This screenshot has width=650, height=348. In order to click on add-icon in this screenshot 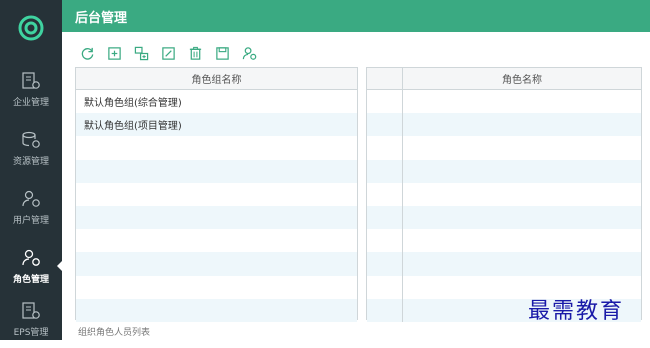, I will do `click(114, 53)`.